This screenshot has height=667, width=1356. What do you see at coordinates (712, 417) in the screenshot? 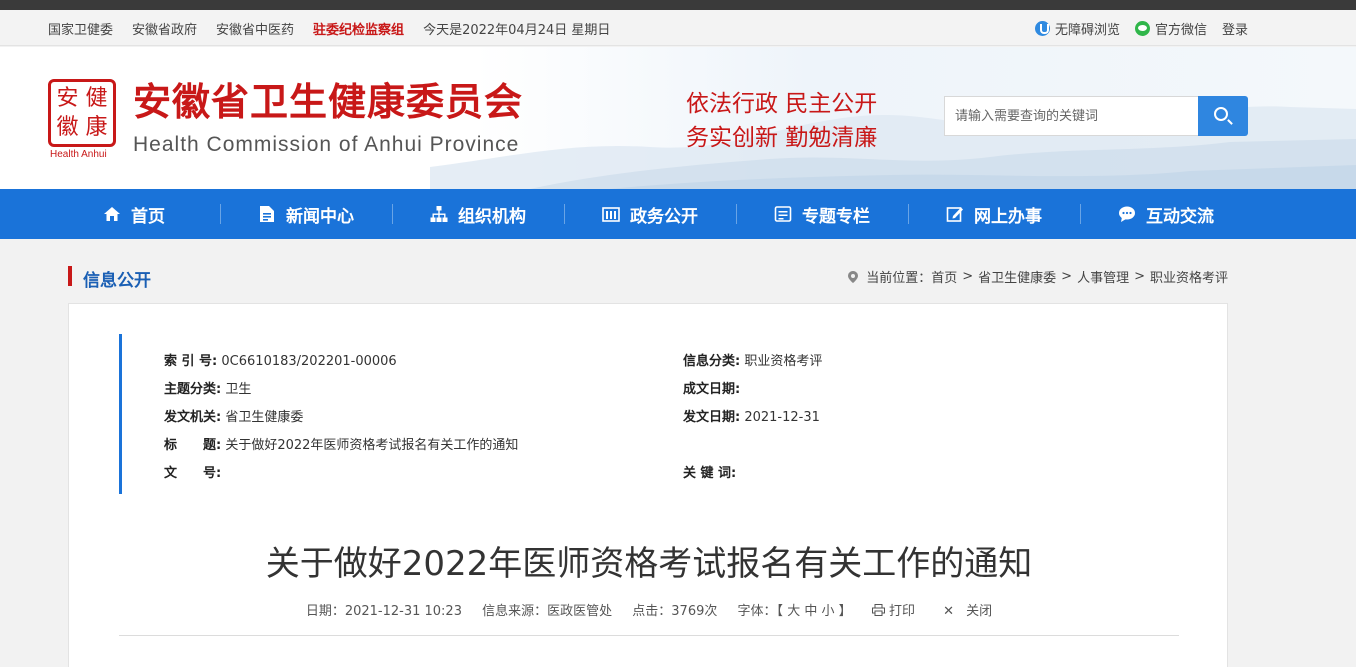
I see `meta-label: 发文日期:` at bounding box center [712, 417].